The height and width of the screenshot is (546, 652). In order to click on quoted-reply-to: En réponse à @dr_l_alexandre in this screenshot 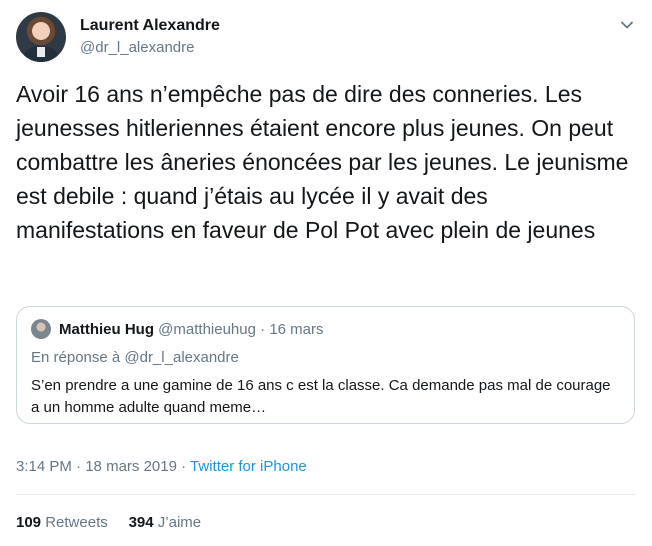, I will do `click(135, 357)`.